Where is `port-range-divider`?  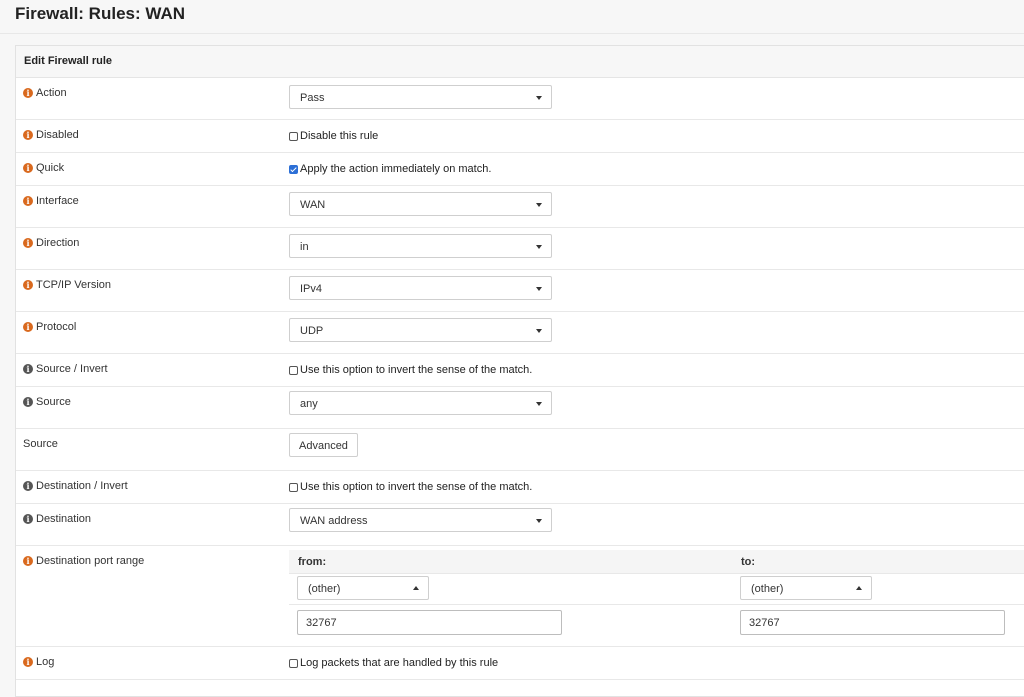
port-range-divider is located at coordinates (656, 604).